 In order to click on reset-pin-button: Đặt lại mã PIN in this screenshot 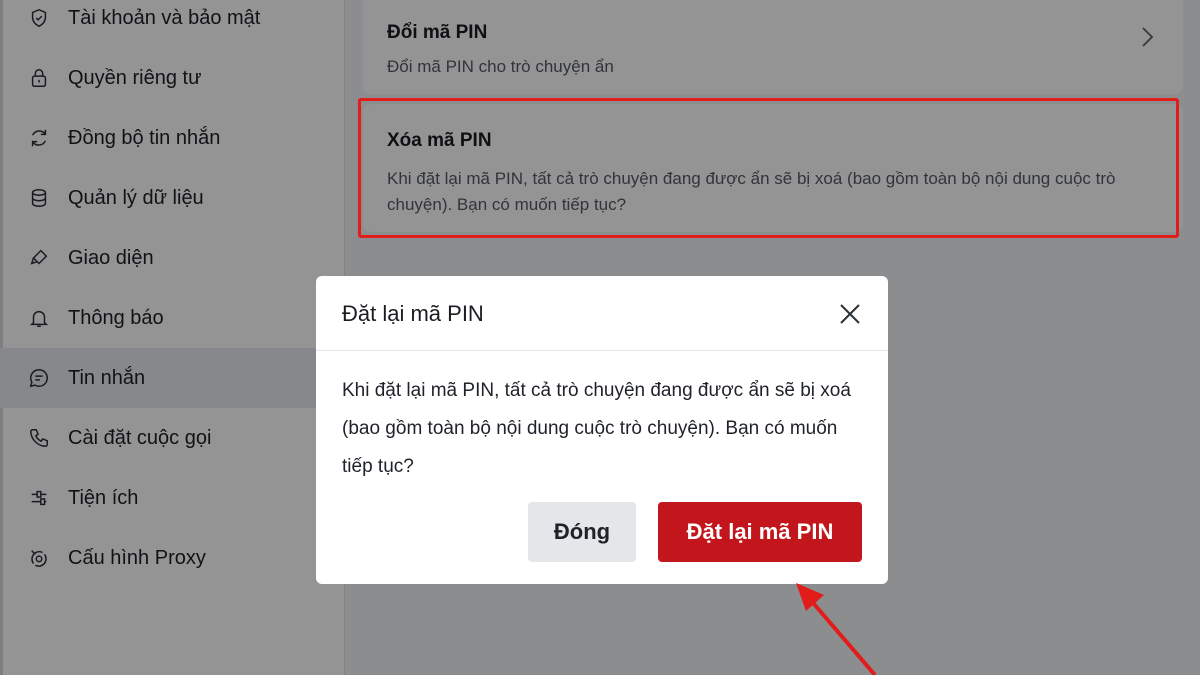, I will do `click(760, 532)`.